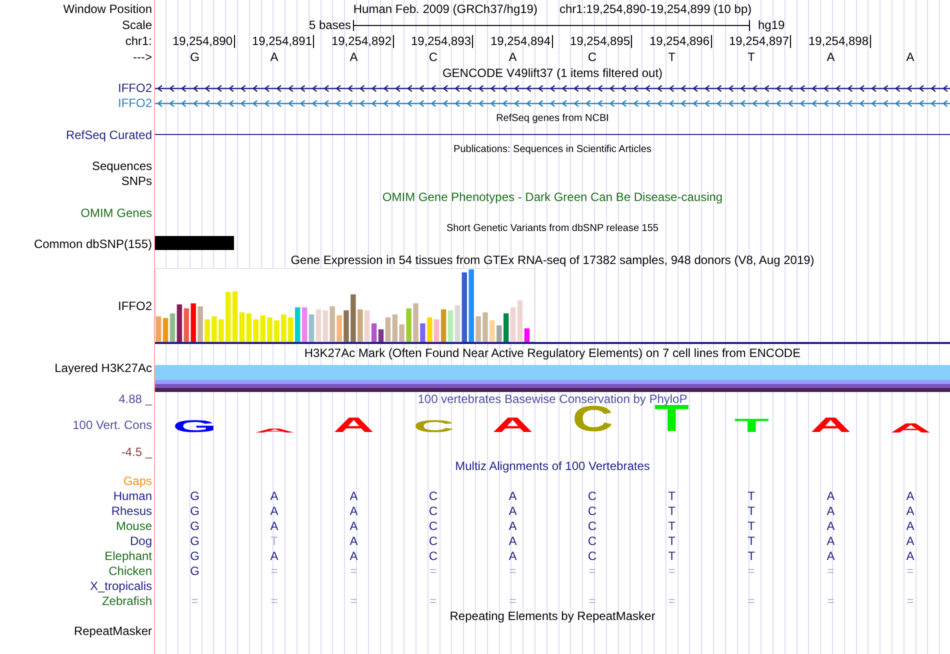 Image resolution: width=950 pixels, height=654 pixels. I want to click on track-label: Window Position, so click(107, 8).